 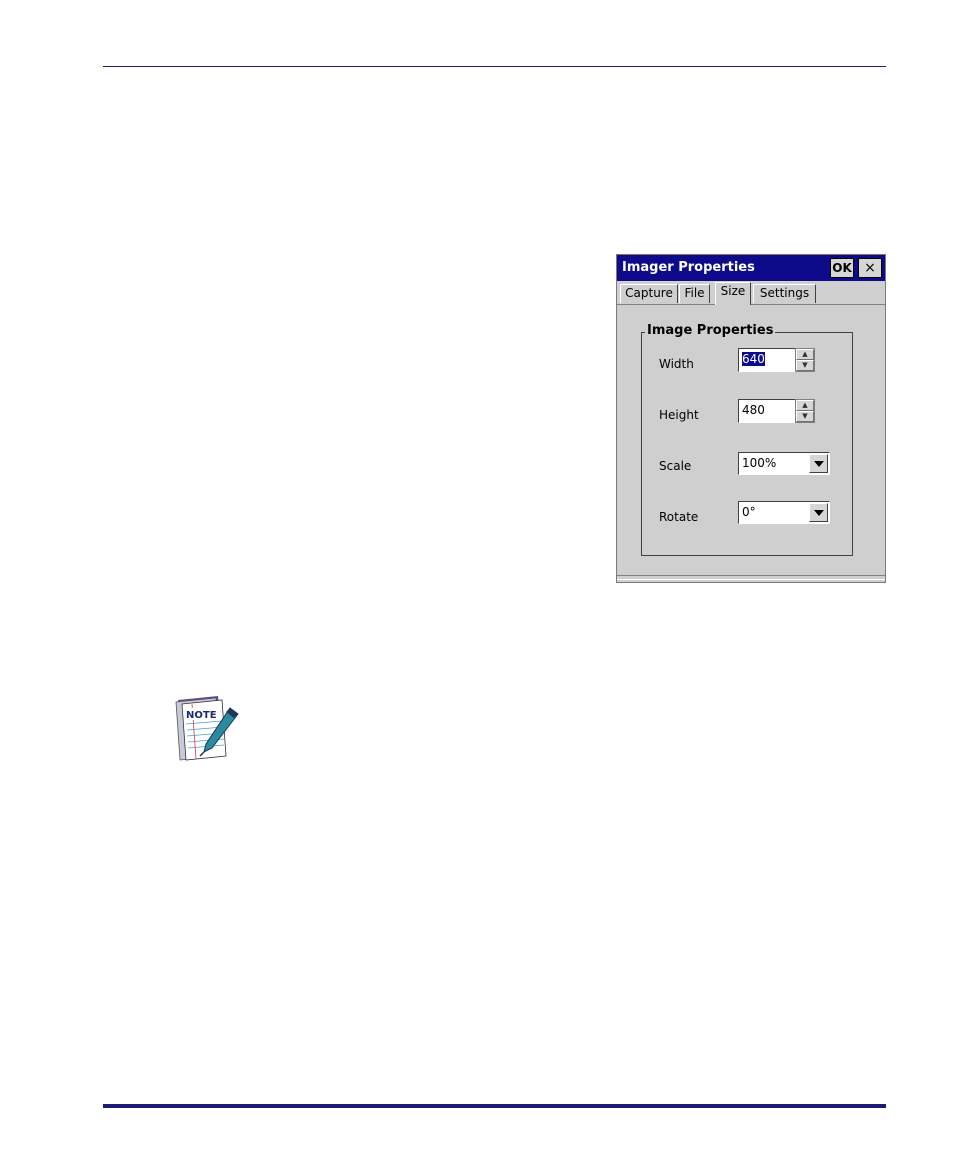 I want to click on tab-strip: Capture File Size Settings, so click(x=751, y=293).